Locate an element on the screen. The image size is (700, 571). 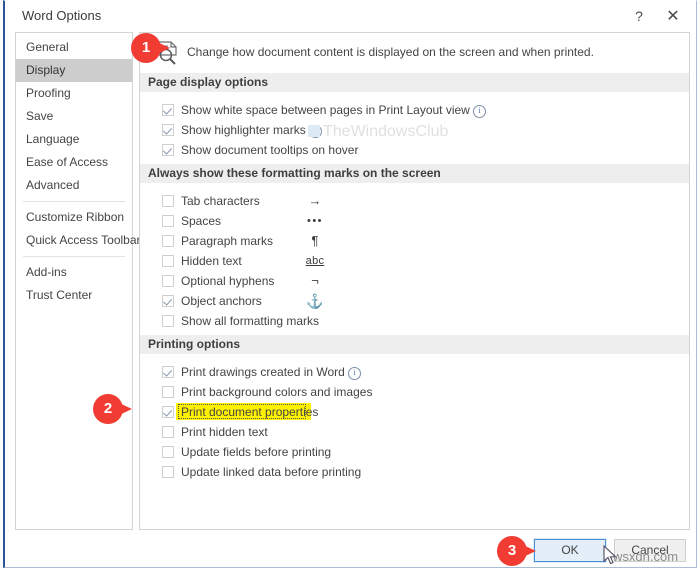
checkbox-show-all-formatting-marks is located at coordinates (168, 321).